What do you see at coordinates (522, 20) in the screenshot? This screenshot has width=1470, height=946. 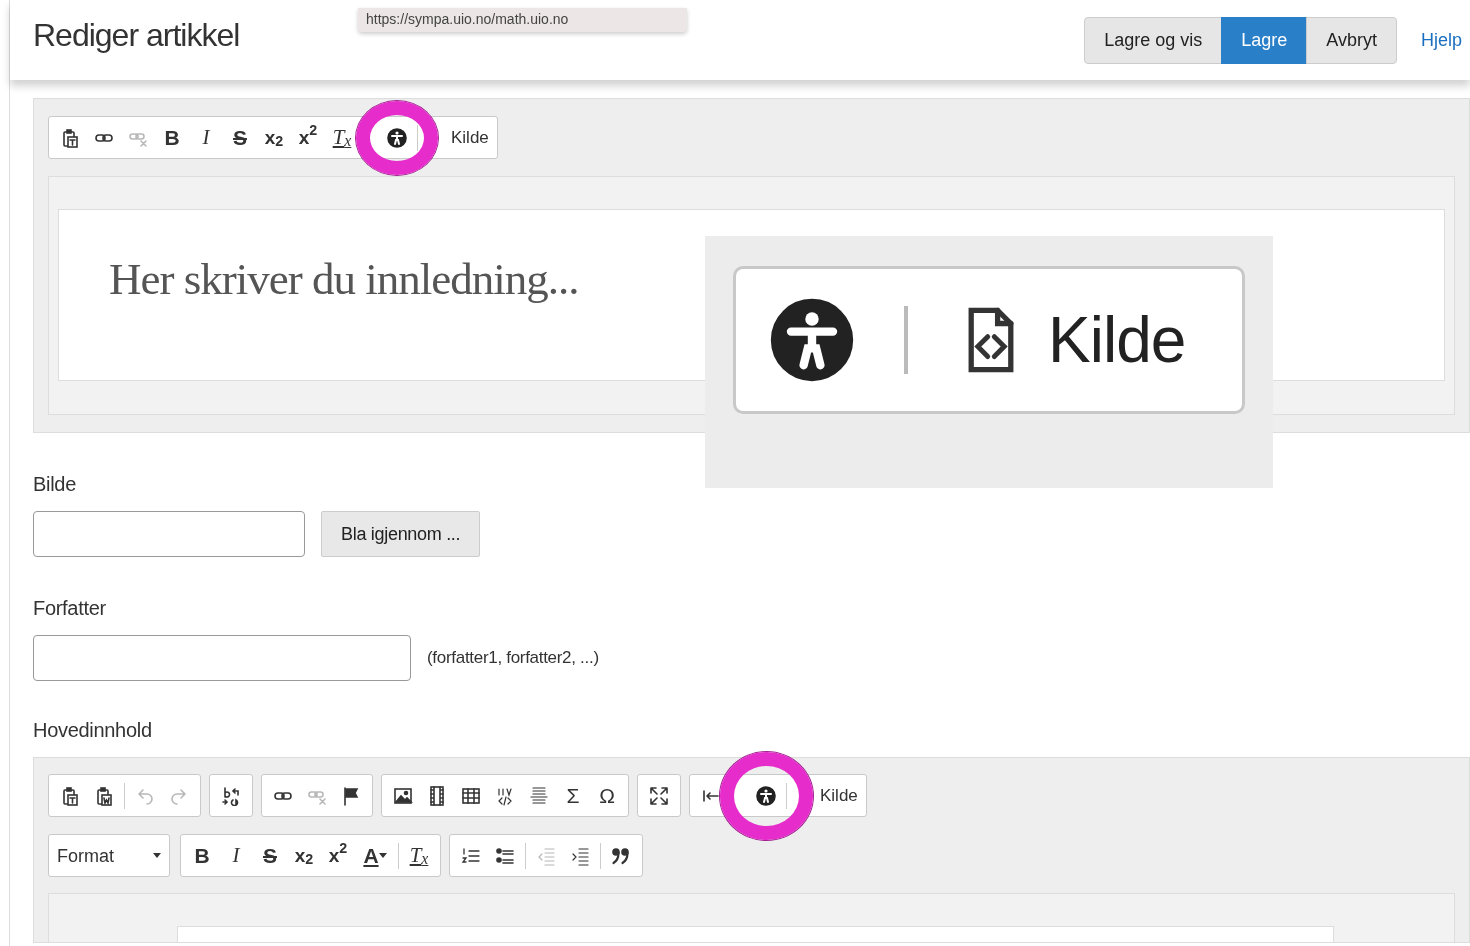 I see `url-tooltip: https://sympa.uio.no/math.uio.no` at bounding box center [522, 20].